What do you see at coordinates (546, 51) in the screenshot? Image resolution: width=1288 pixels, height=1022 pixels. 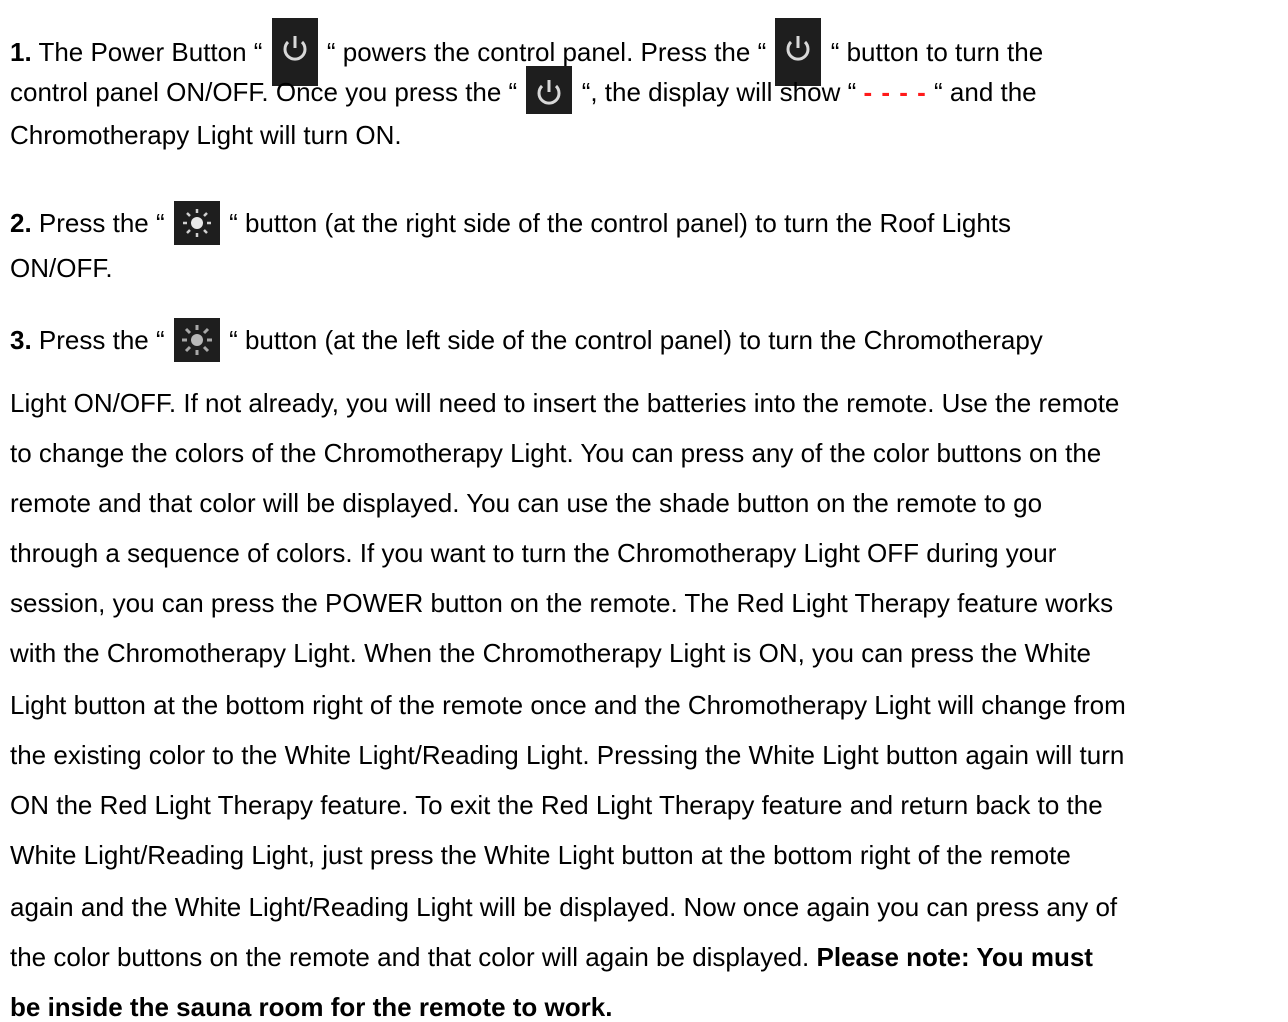 I see `p1-text-b: “ powers the control panel. Press the “` at bounding box center [546, 51].